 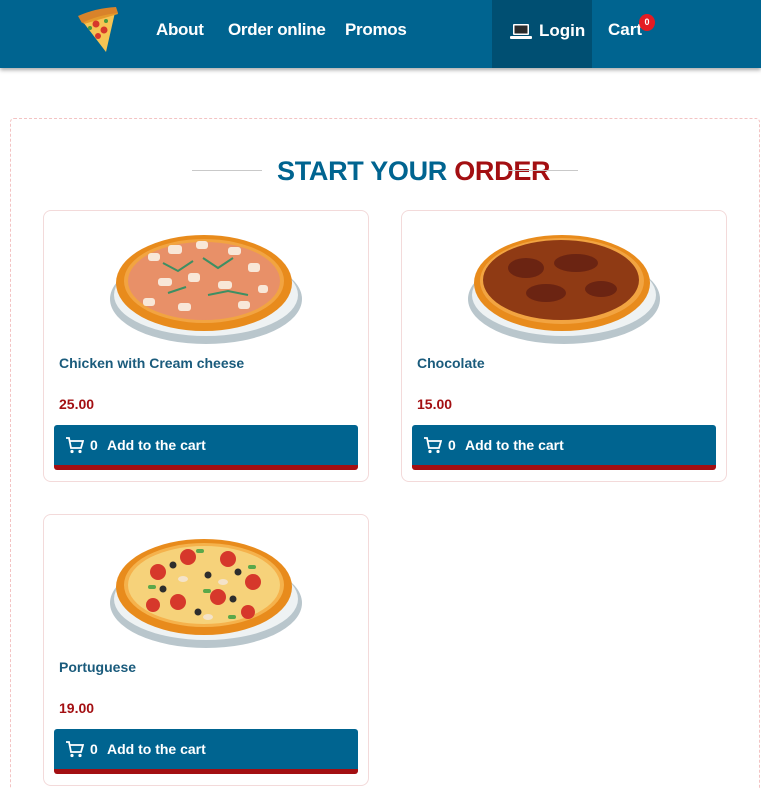 I want to click on login-button: Login, so click(x=542, y=34).